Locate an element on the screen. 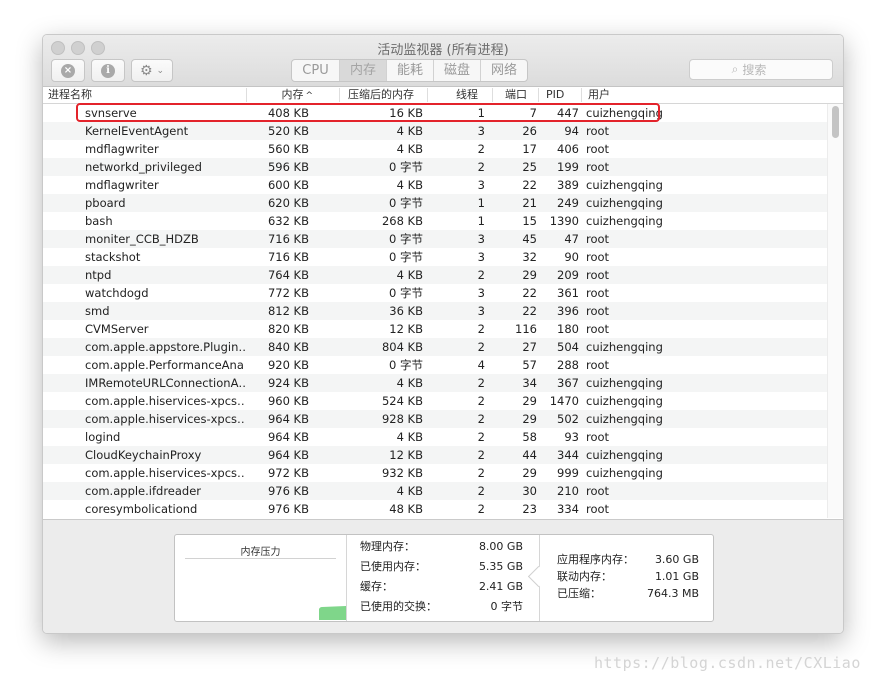 Image resolution: width=884 pixels, height=684 pixels. tab-network: 网络 is located at coordinates (503, 70).